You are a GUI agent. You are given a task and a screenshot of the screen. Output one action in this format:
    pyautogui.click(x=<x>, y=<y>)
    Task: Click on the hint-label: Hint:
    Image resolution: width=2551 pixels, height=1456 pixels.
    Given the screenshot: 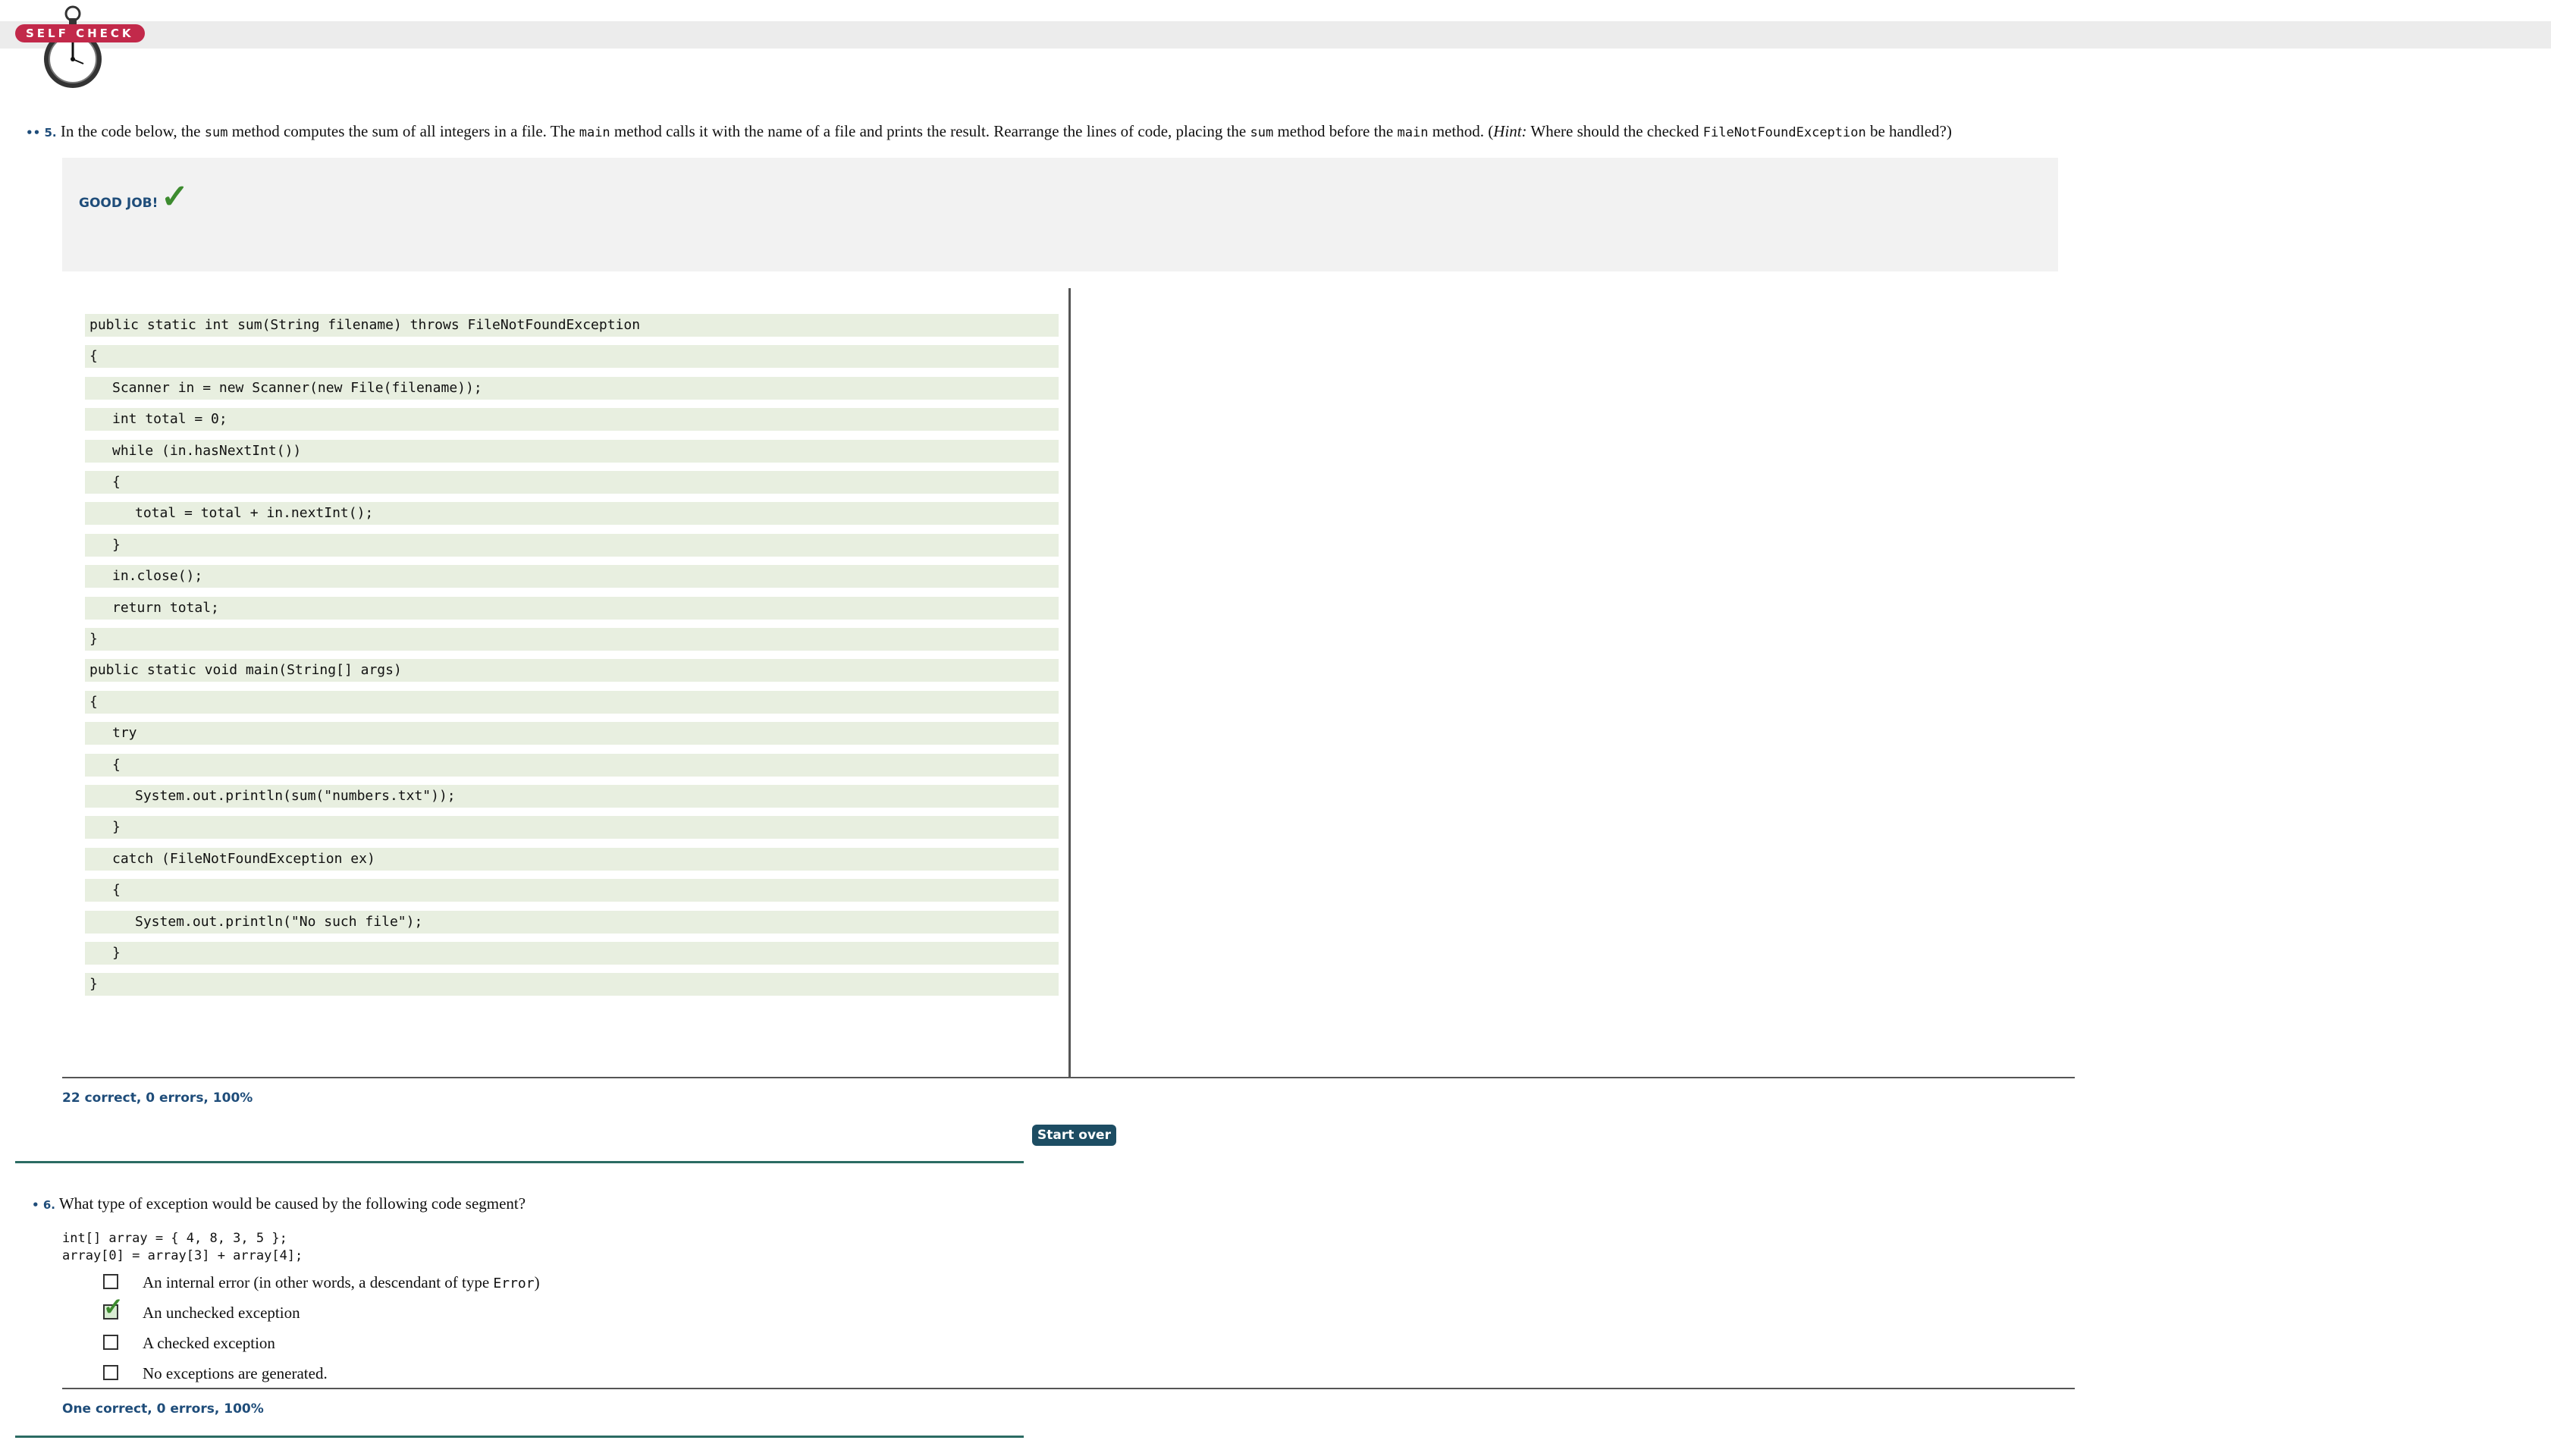 What is the action you would take?
    pyautogui.click(x=1510, y=131)
    